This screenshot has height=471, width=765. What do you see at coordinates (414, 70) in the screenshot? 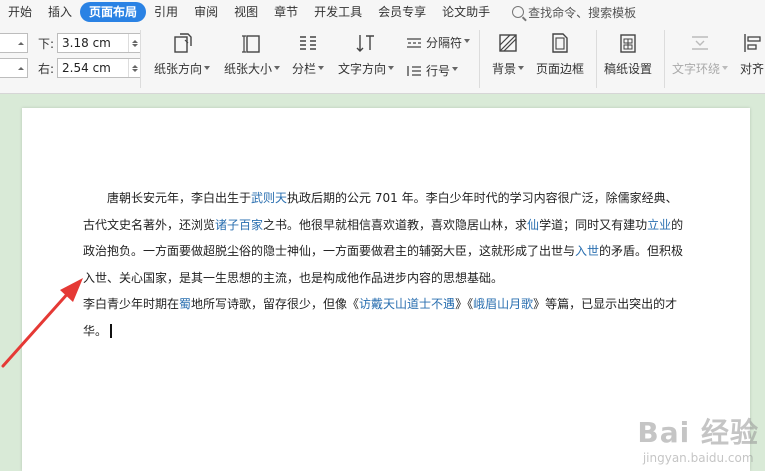
I see `line-number-icon` at bounding box center [414, 70].